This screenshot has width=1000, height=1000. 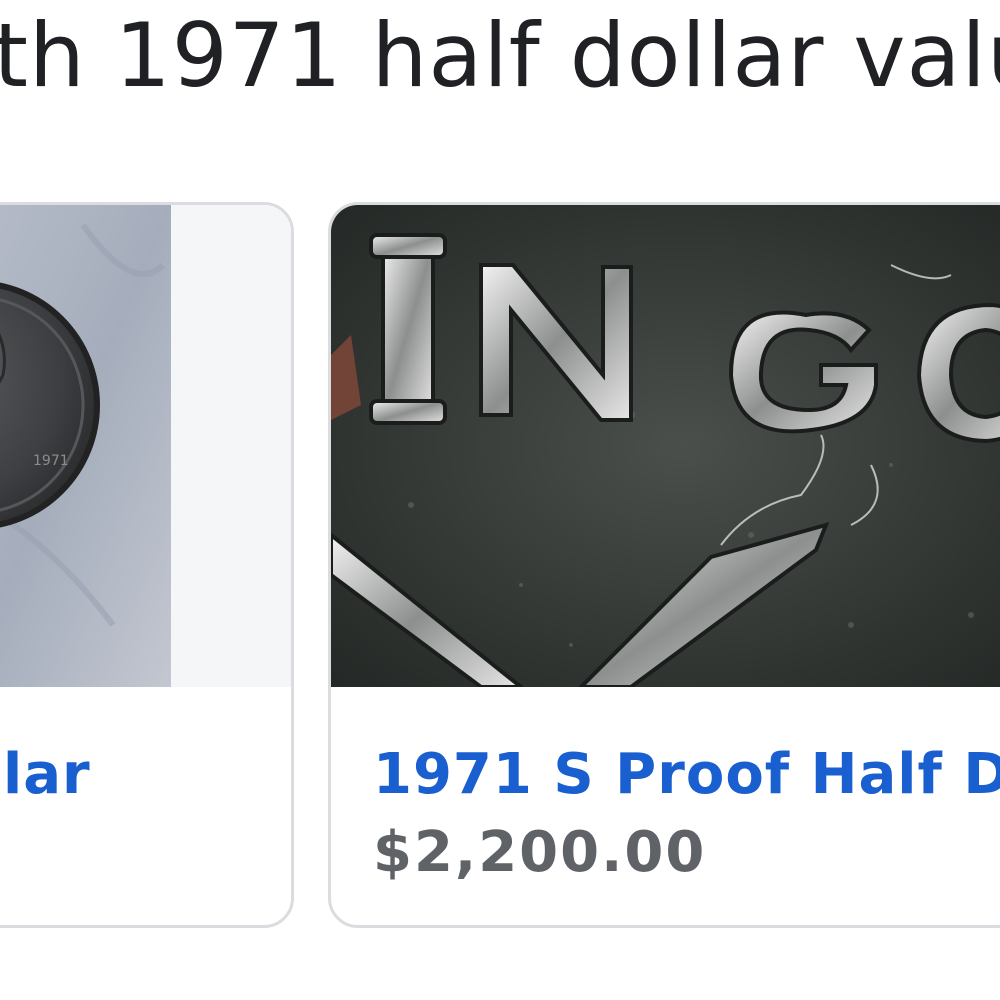 I want to click on product-title-link: lar, so click(x=47, y=775).